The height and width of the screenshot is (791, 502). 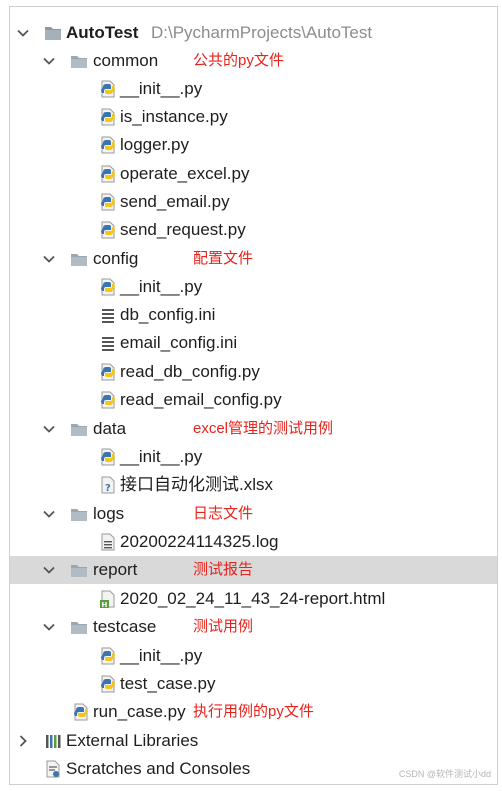 I want to click on tree-row-report: report 测试报告, so click(x=253, y=570).